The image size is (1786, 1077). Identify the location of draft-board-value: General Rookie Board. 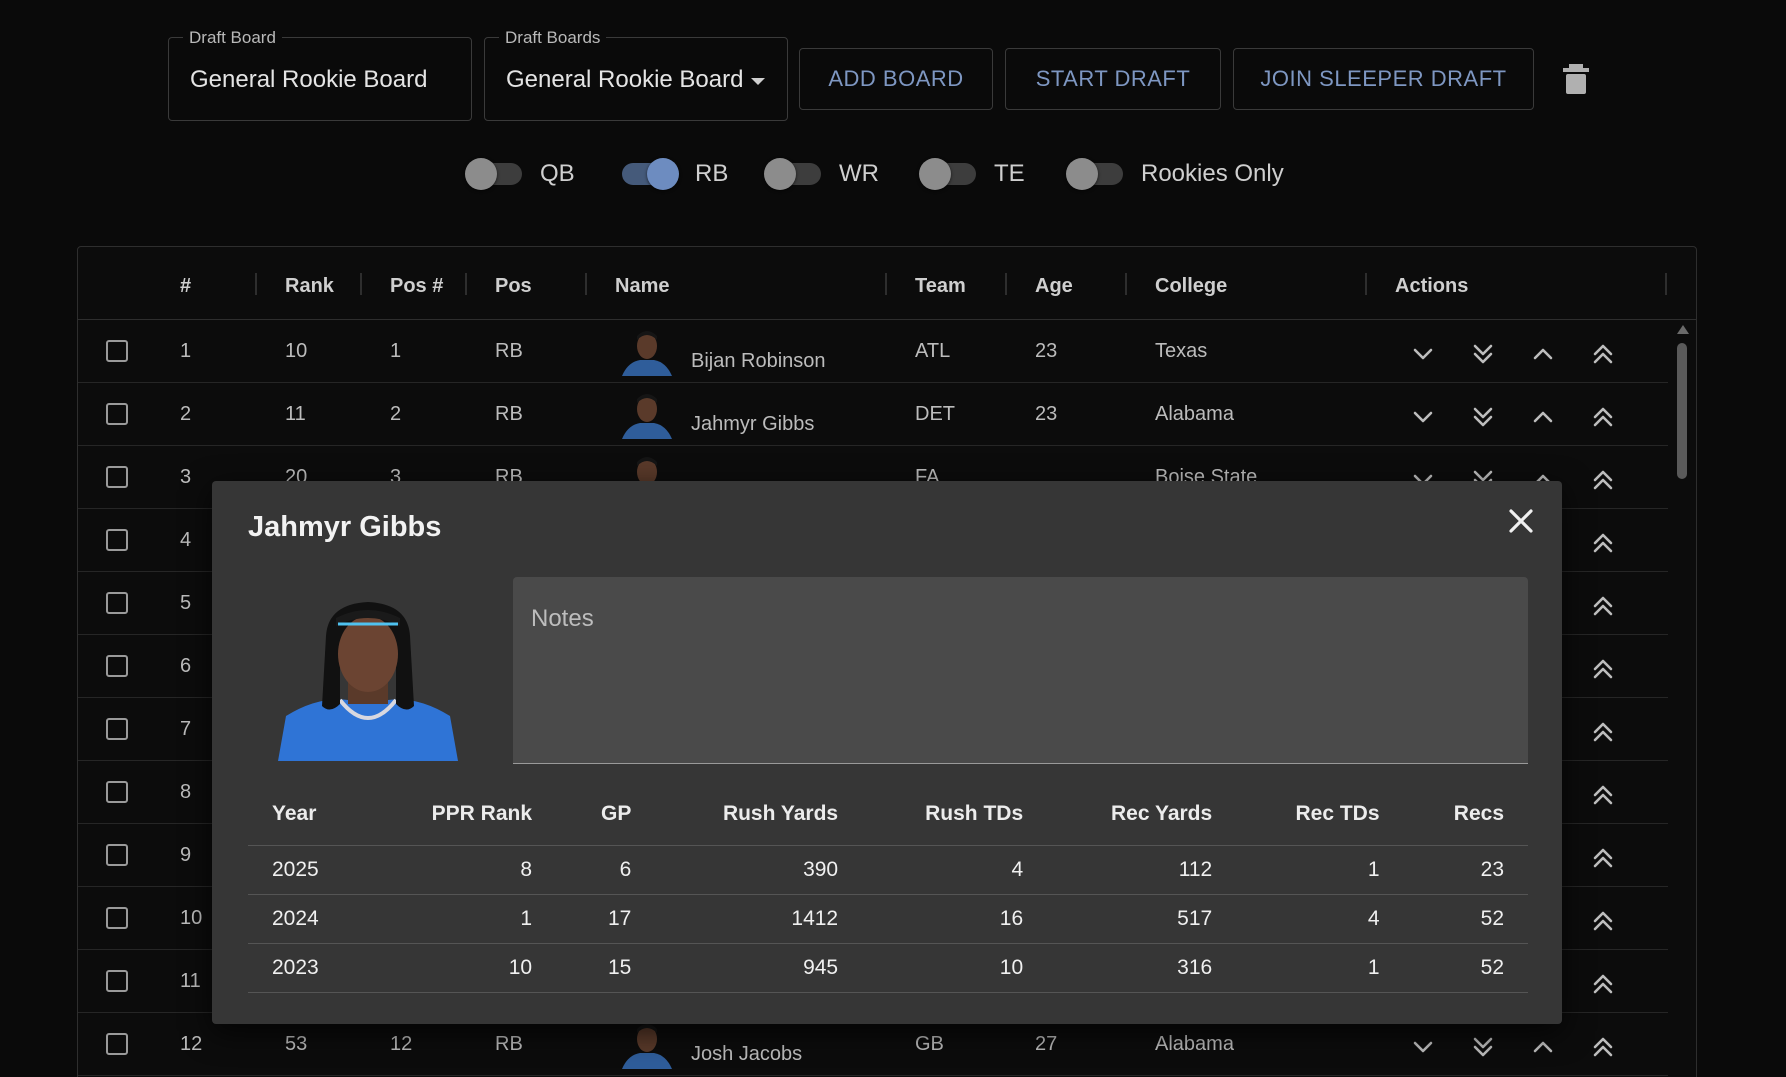
(308, 80).